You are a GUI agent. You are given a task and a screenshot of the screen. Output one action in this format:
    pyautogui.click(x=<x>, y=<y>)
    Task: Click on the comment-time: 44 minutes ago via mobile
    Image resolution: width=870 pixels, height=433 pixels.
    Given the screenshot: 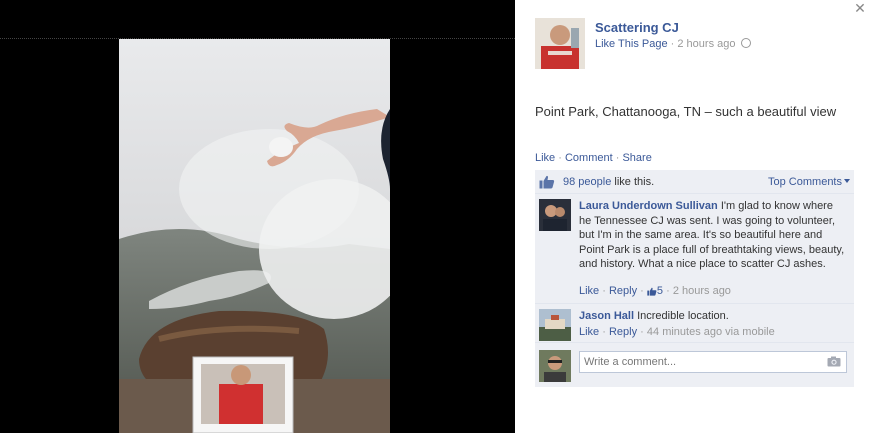 What is the action you would take?
    pyautogui.click(x=711, y=332)
    